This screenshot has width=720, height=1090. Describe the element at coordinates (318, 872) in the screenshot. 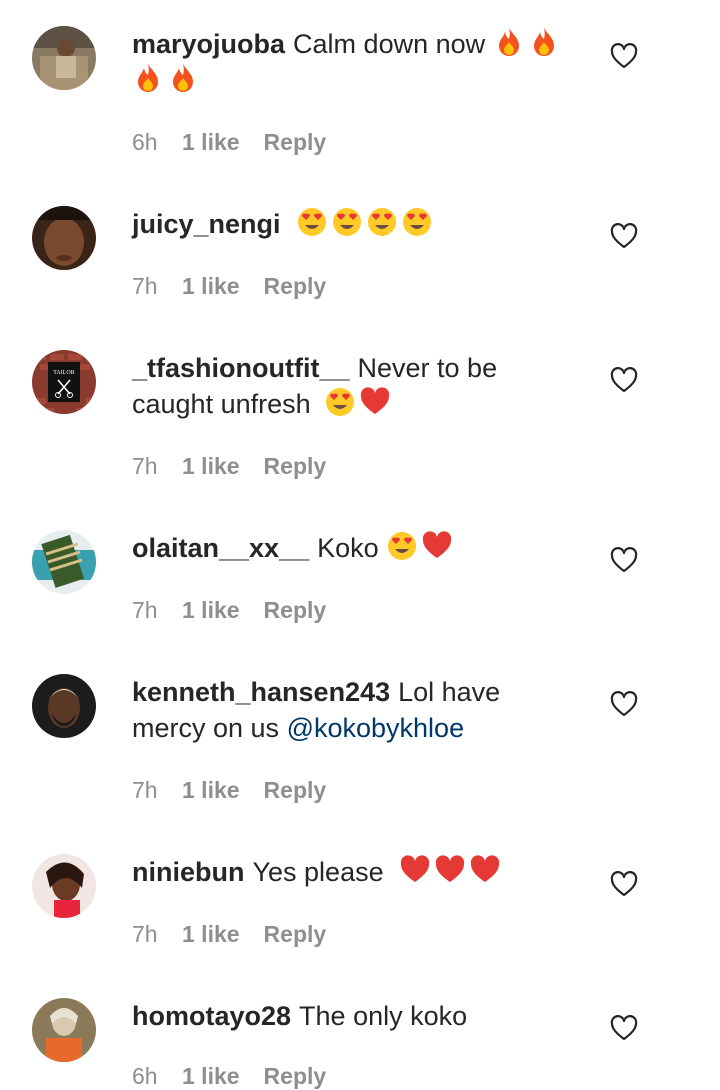

I see `comment-body: Yes please` at that location.